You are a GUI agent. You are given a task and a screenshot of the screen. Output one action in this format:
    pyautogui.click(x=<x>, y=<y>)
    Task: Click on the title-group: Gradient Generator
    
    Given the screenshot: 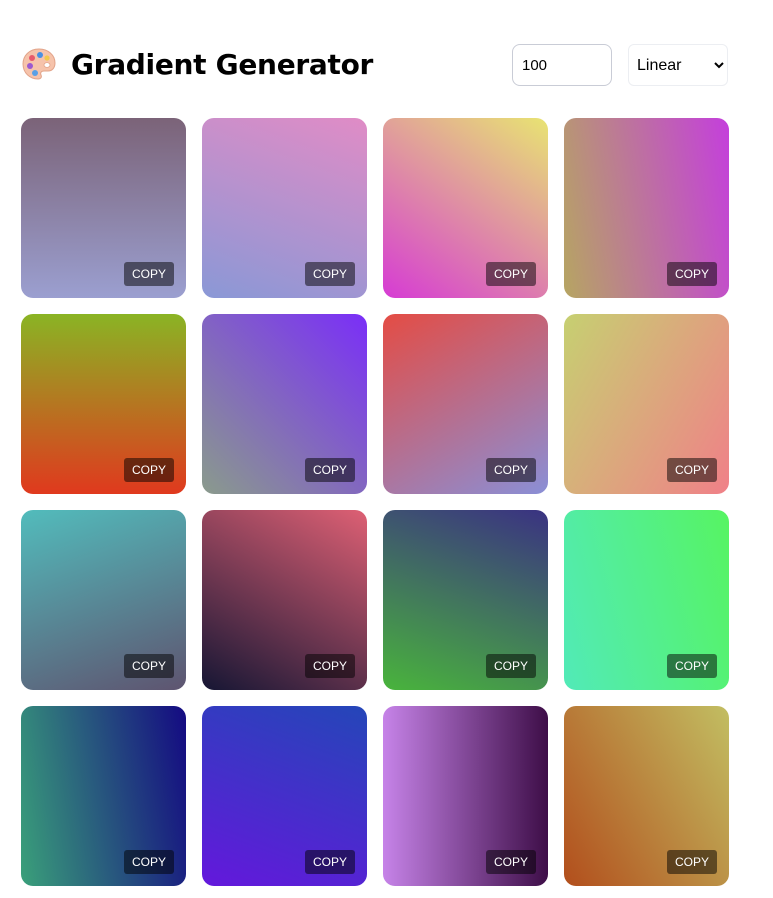 What is the action you would take?
    pyautogui.click(x=197, y=64)
    